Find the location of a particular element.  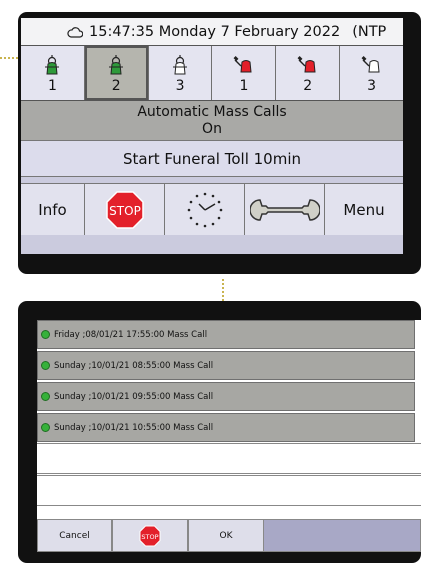

button-bar-filler is located at coordinates (342, 535).